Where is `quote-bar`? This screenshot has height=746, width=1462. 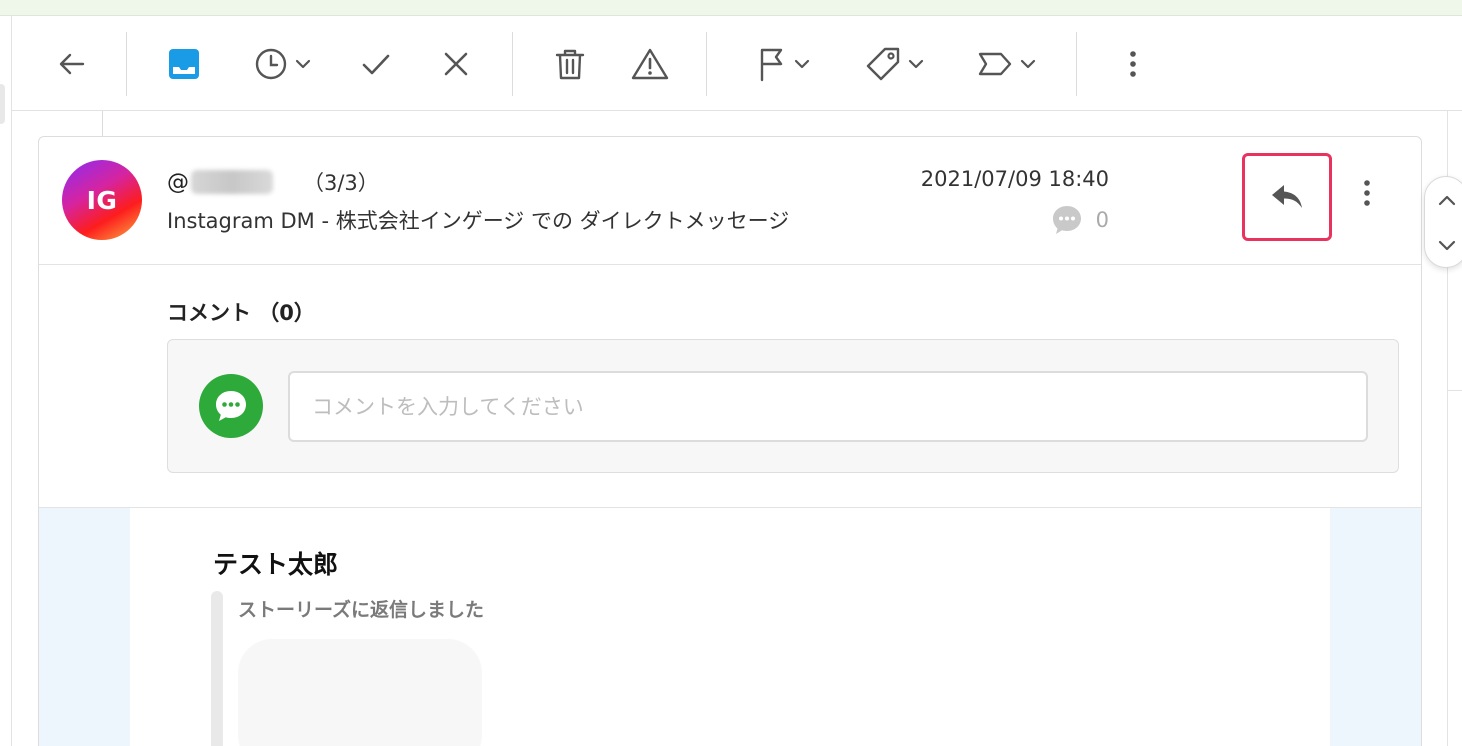 quote-bar is located at coordinates (217, 668).